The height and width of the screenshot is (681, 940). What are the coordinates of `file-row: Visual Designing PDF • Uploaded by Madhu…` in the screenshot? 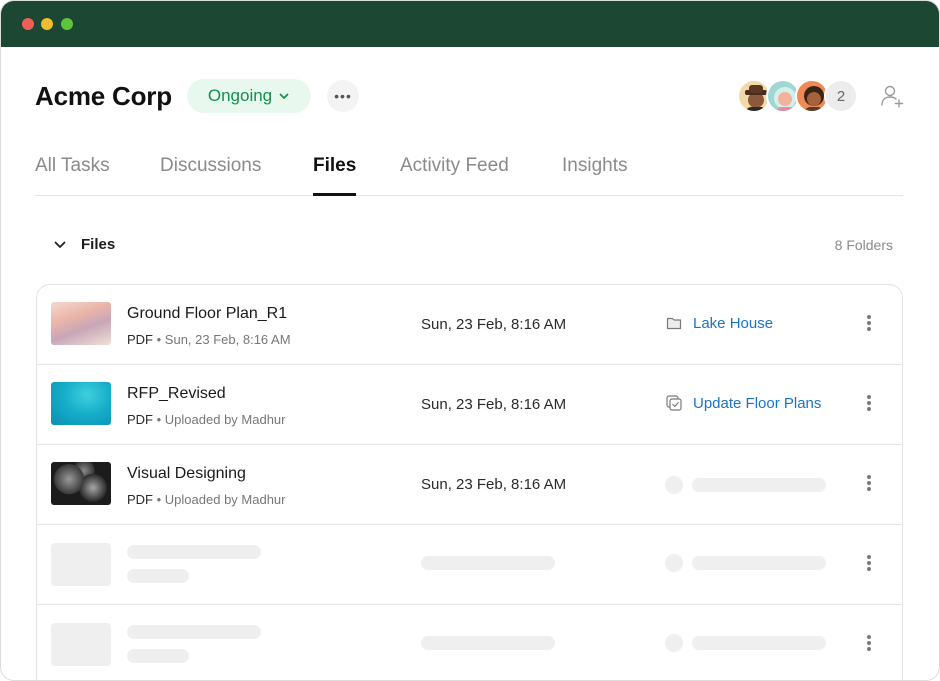 It's located at (469, 485).